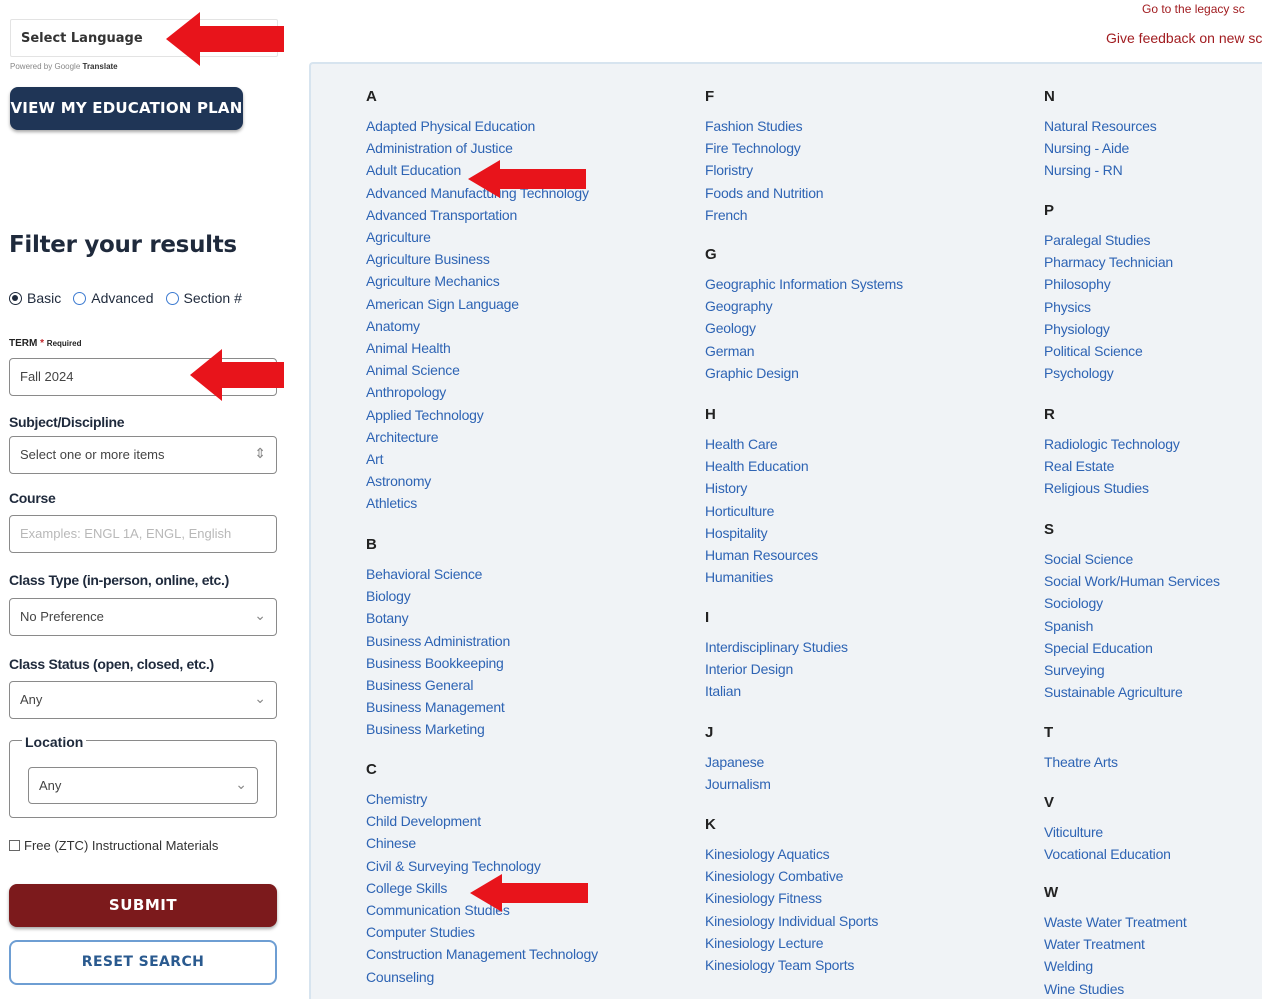  I want to click on subject-link: Humanities, so click(739, 577).